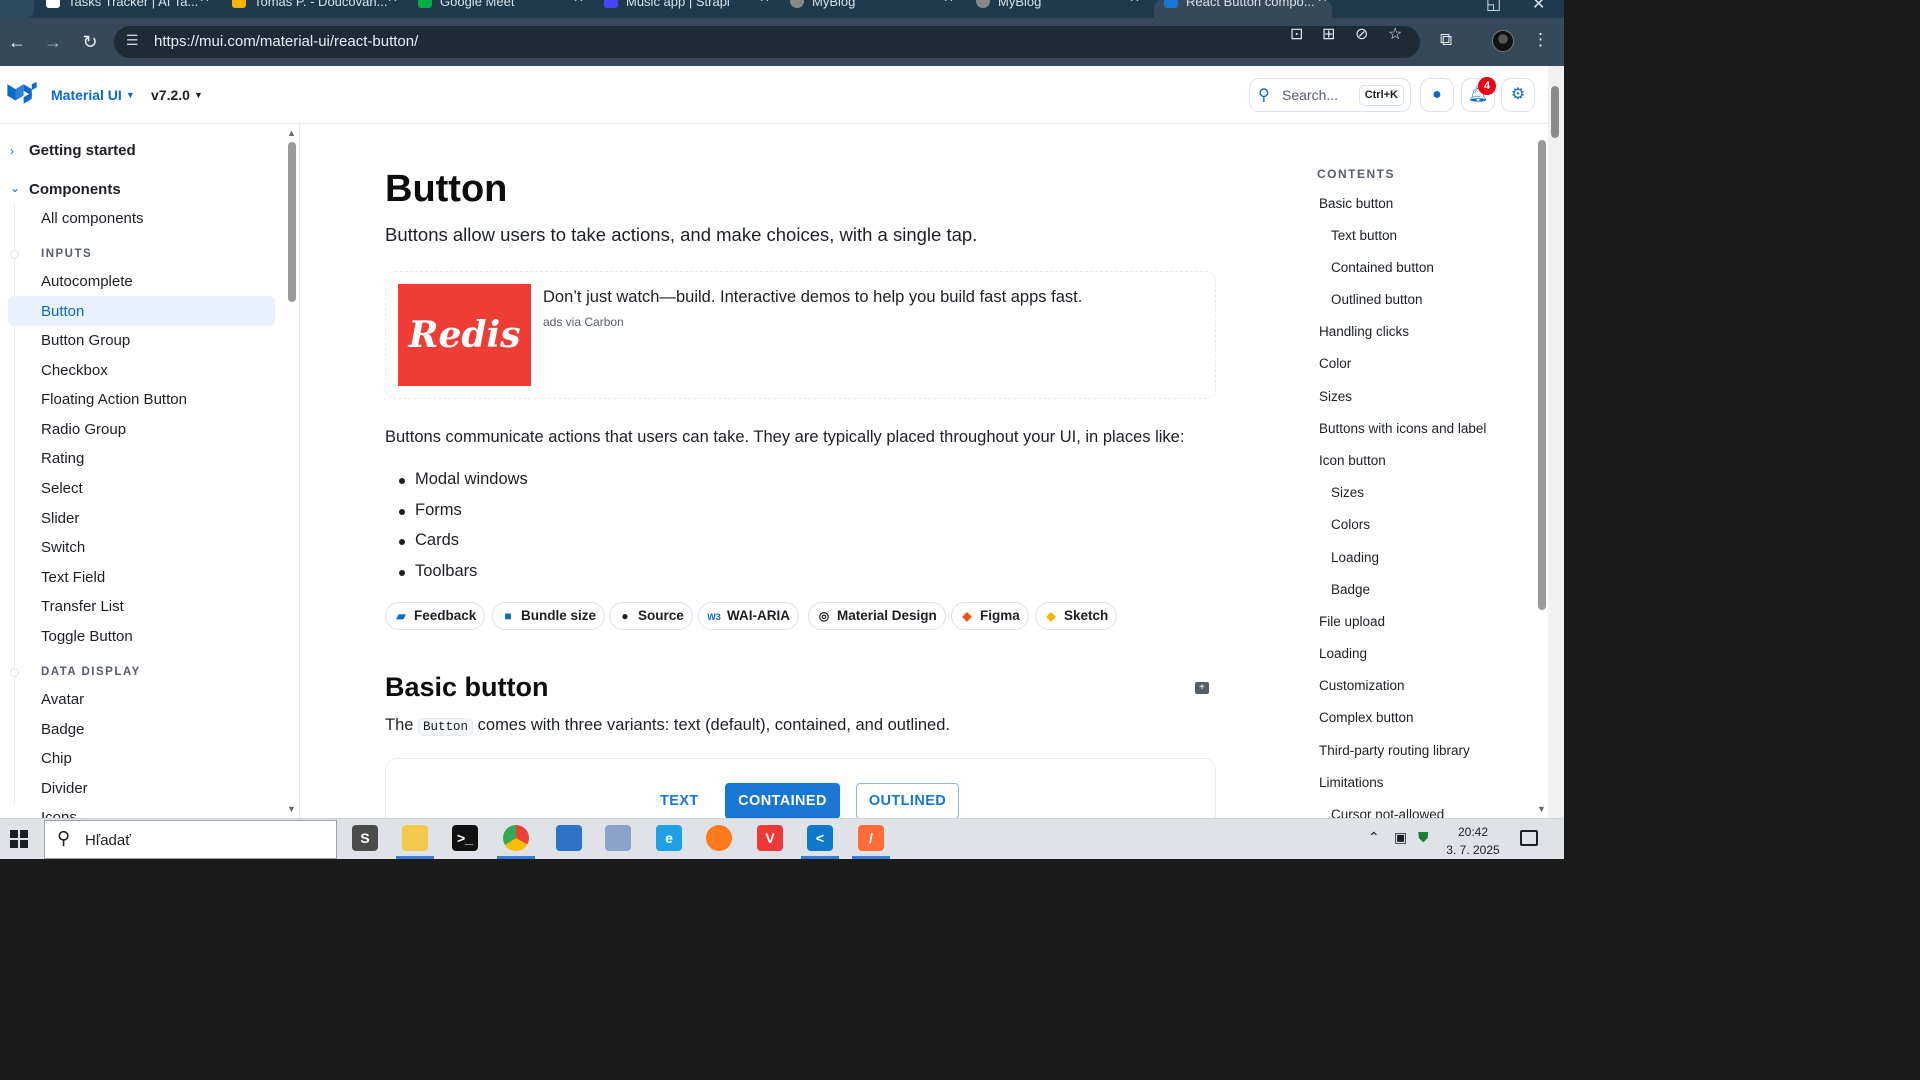 The image size is (1920, 1080). What do you see at coordinates (679, 800) in the screenshot?
I see `demo-text-button: TEXT` at bounding box center [679, 800].